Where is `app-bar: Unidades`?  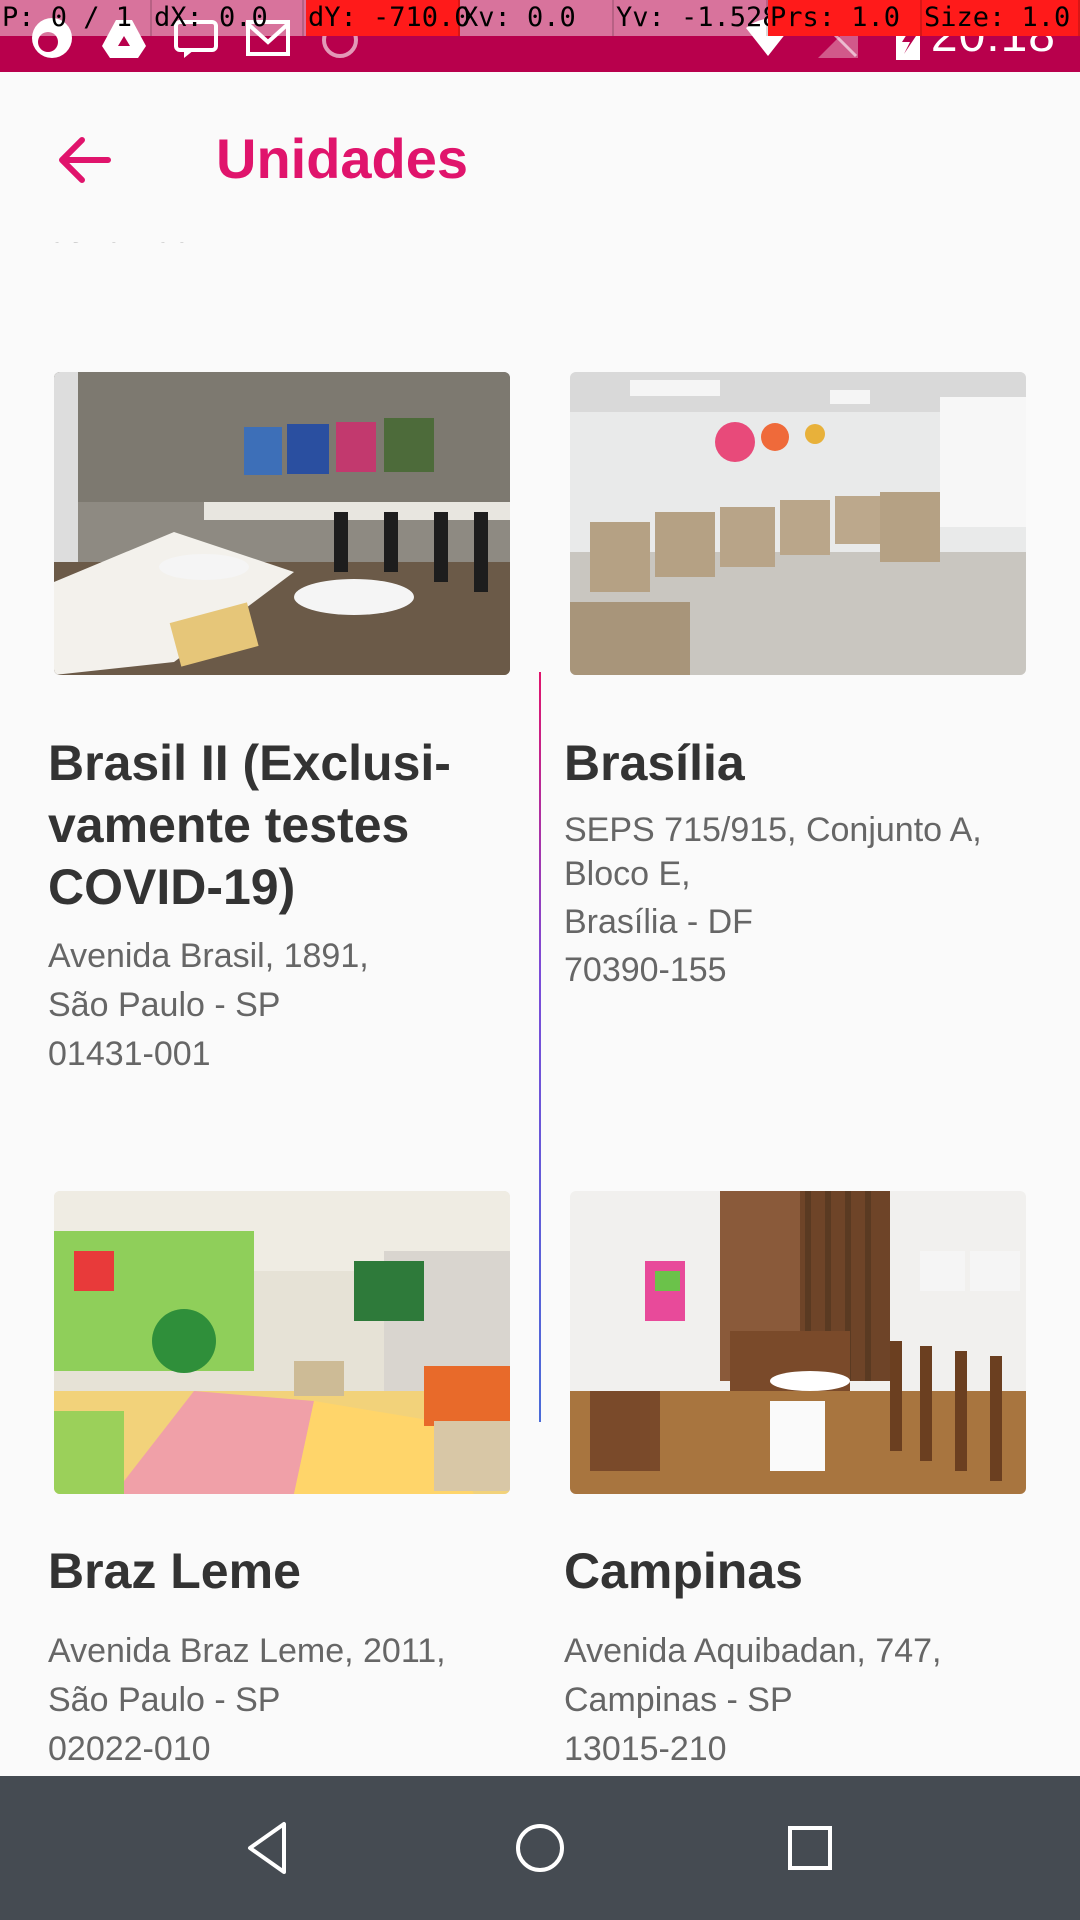 app-bar: Unidades is located at coordinates (540, 157).